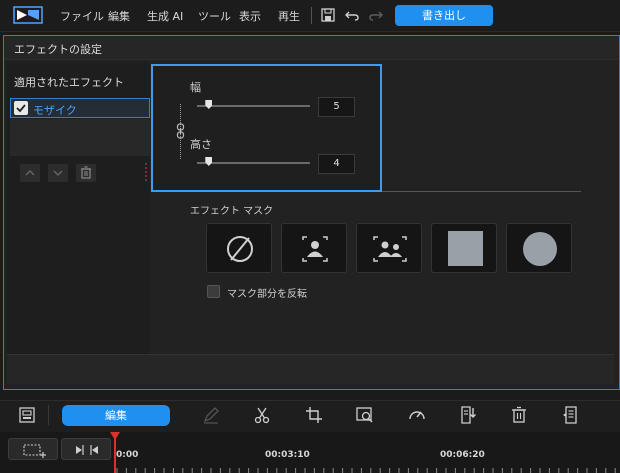 The image size is (620, 473). Describe the element at coordinates (116, 415) in the screenshot. I see `edit-button: 編集` at that location.